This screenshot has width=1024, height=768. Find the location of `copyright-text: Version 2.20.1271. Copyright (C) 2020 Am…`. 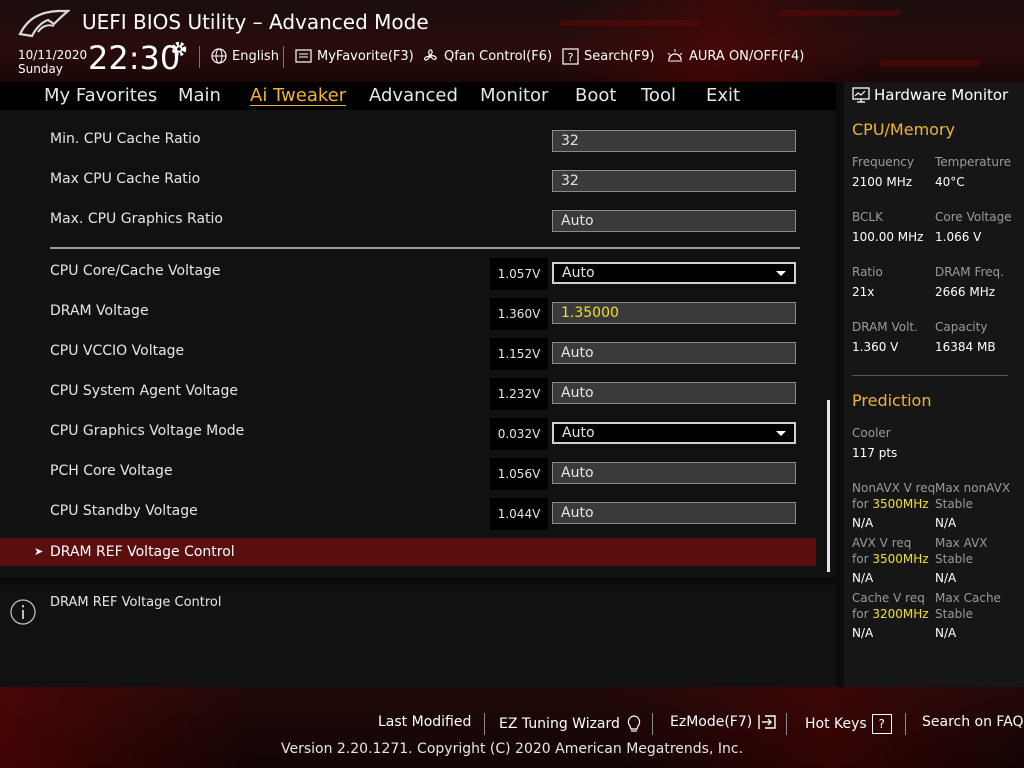

copyright-text: Version 2.20.1271. Copyright (C) 2020 Am… is located at coordinates (512, 749).